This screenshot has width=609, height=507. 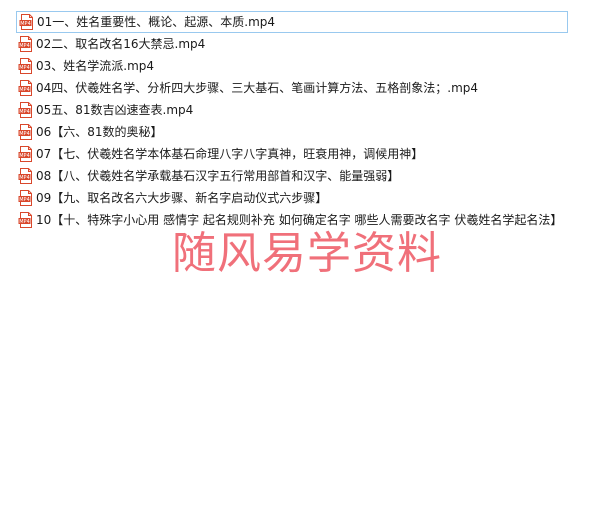 I want to click on file-name: 05五、81数吉凶速查表.mp4, so click(x=115, y=110).